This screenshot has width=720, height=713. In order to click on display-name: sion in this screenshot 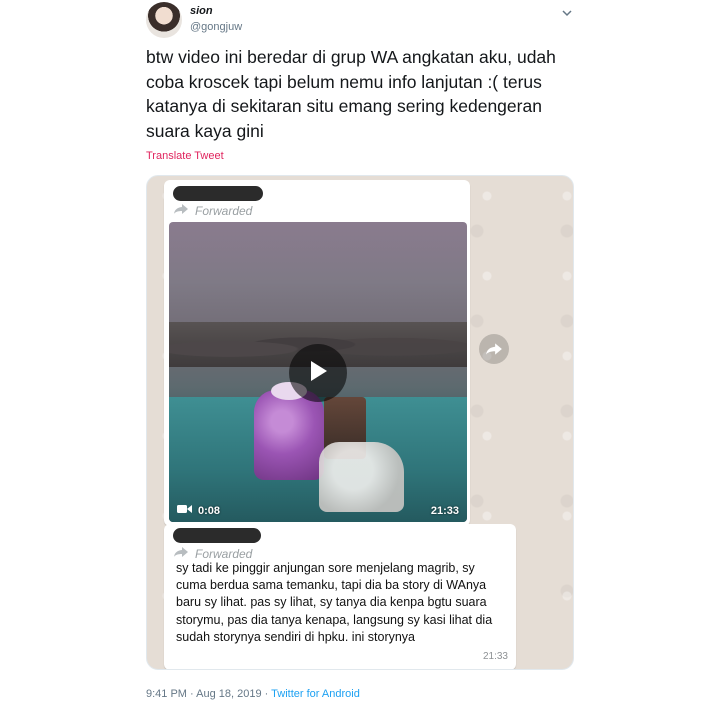, I will do `click(201, 11)`.